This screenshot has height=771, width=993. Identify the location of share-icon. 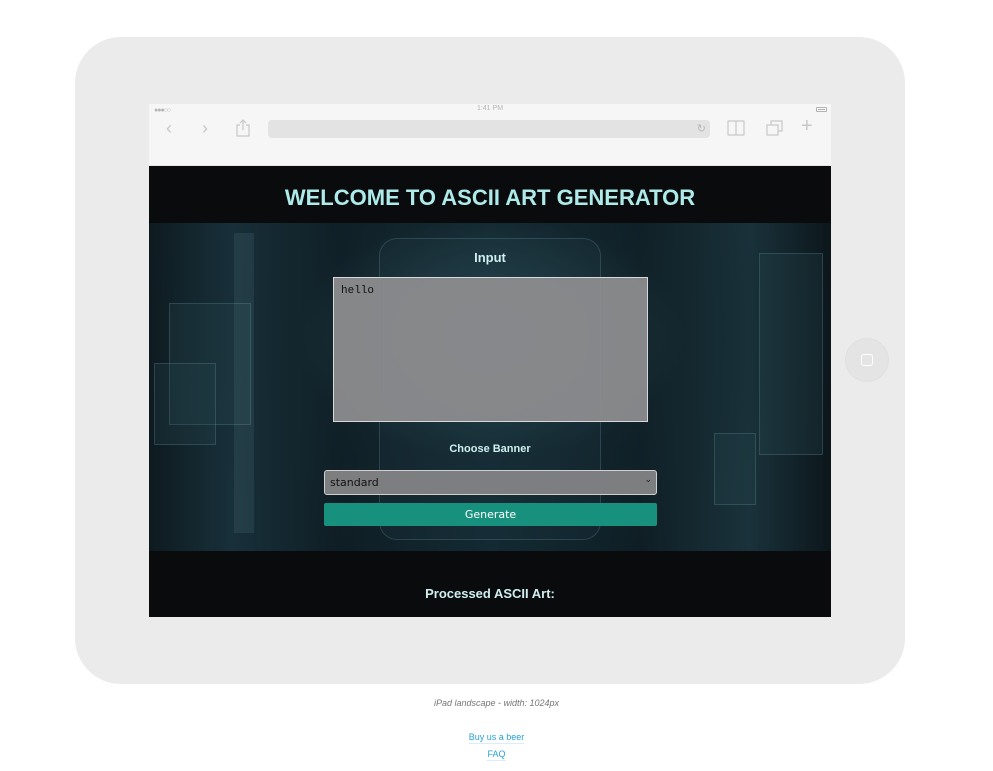
(243, 130).